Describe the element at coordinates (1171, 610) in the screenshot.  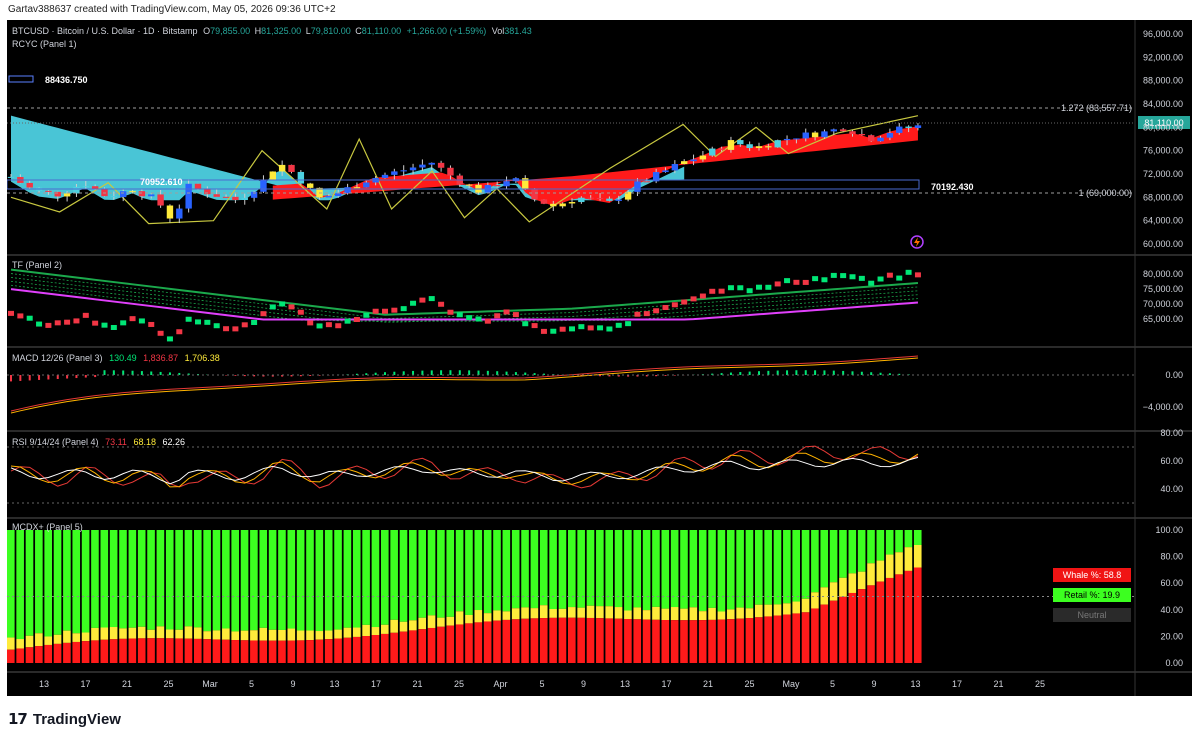
I see `mcdx-axis-label: 40.00` at that location.